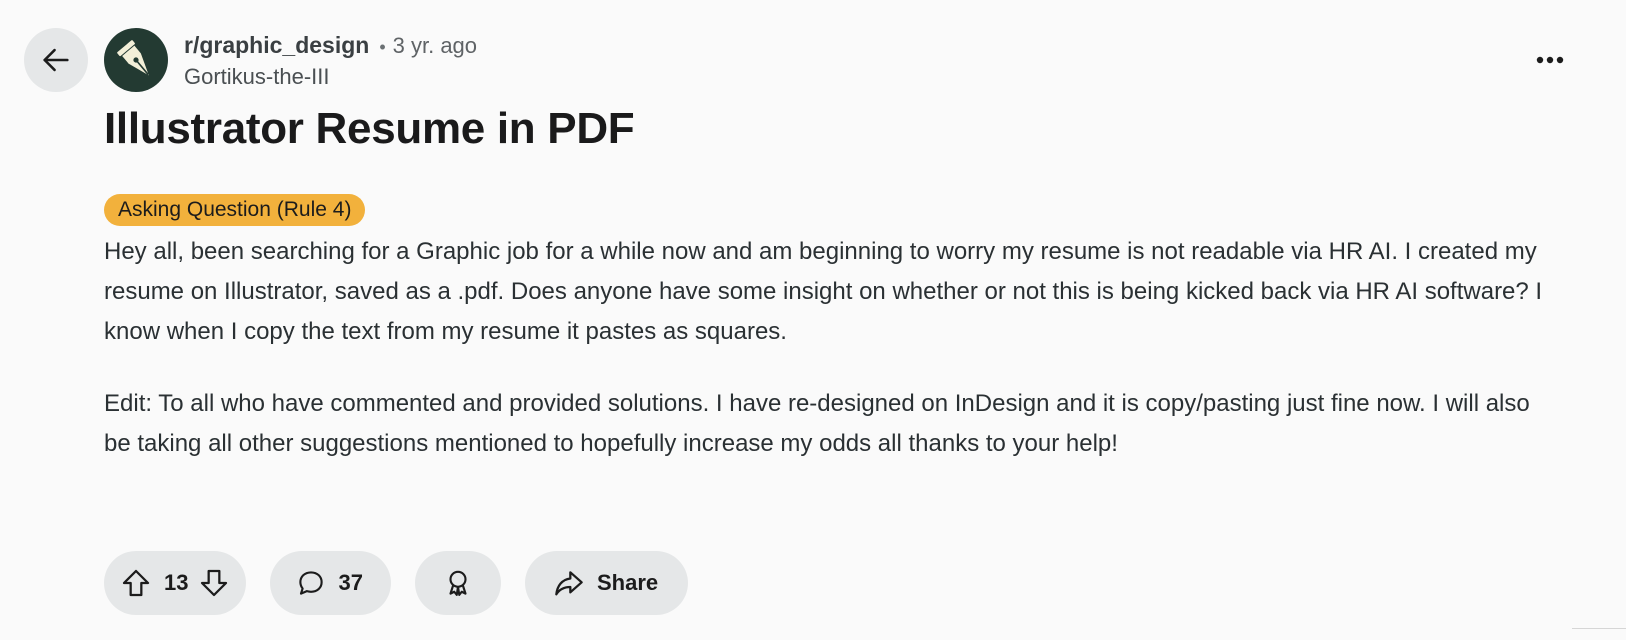 The image size is (1626, 640). I want to click on arrow-up-icon, so click(136, 583).